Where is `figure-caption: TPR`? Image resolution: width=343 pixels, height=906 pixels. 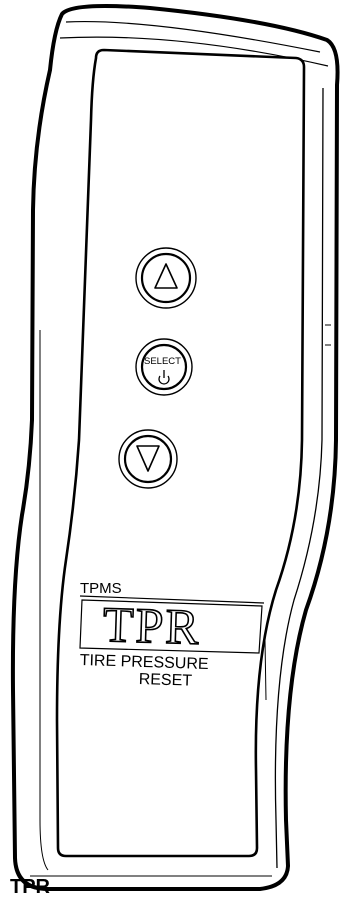 figure-caption: TPR is located at coordinates (30, 887).